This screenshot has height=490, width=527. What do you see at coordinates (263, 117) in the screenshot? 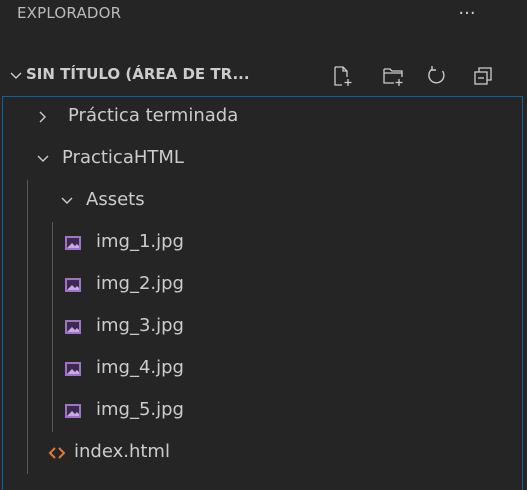
I see `tree-item-practica-terminada: Práctica terminada` at bounding box center [263, 117].